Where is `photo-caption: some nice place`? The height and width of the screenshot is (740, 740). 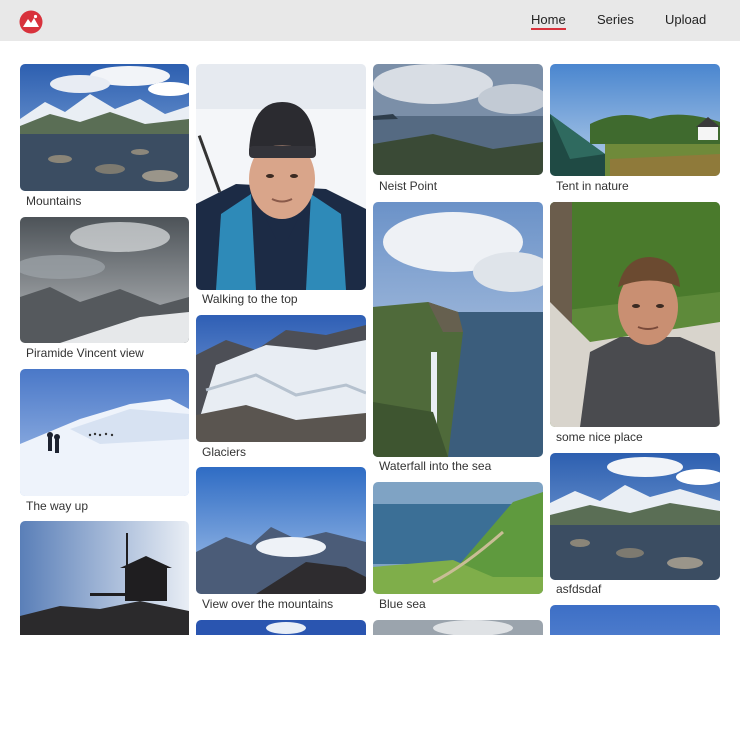
photo-caption: some nice place is located at coordinates (599, 437).